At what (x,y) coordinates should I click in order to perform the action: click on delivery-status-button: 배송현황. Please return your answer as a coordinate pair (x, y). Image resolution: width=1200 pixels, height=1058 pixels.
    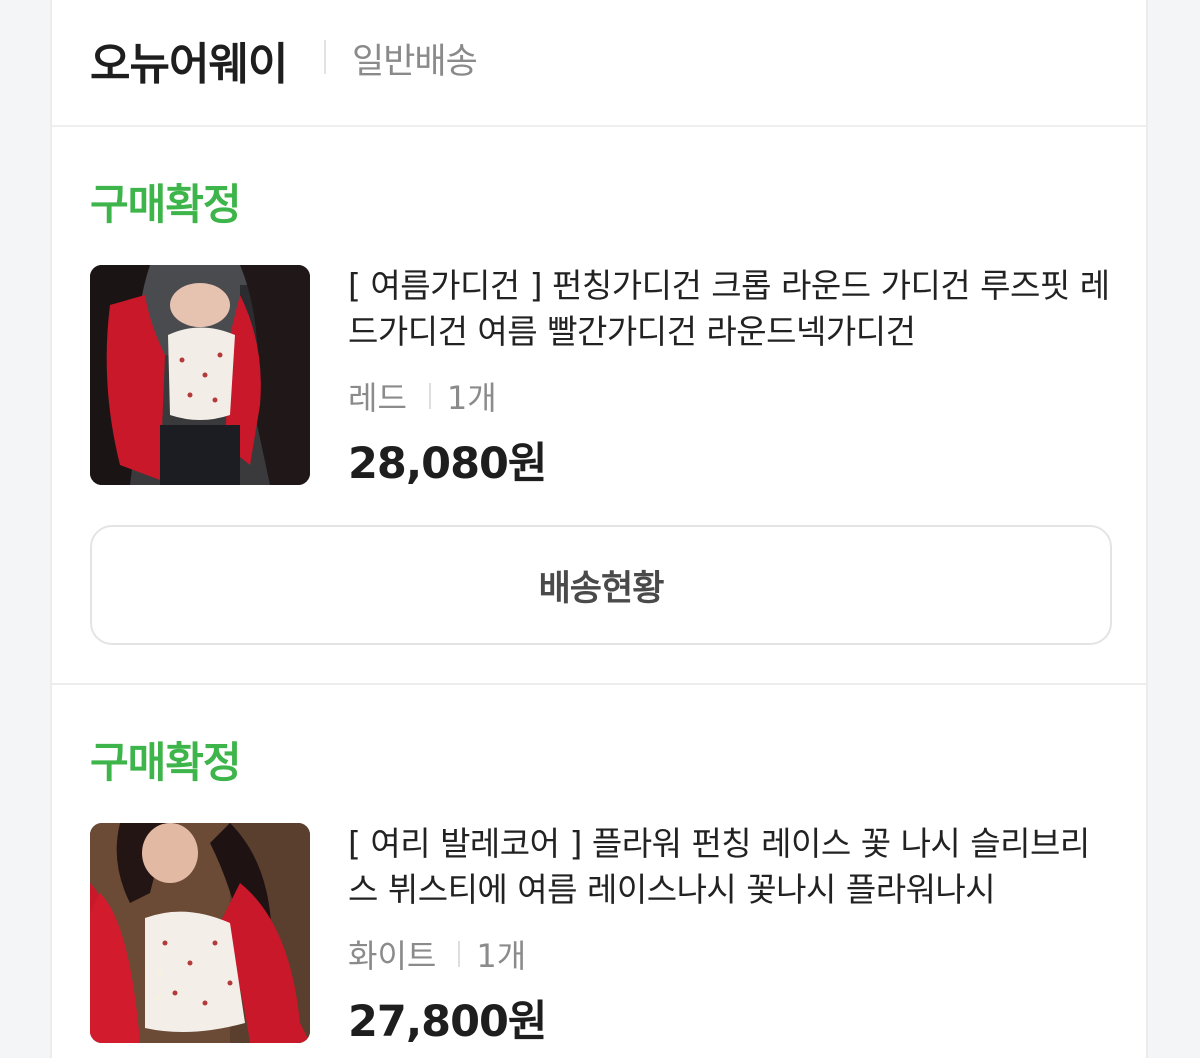
    Looking at the image, I should click on (601, 585).